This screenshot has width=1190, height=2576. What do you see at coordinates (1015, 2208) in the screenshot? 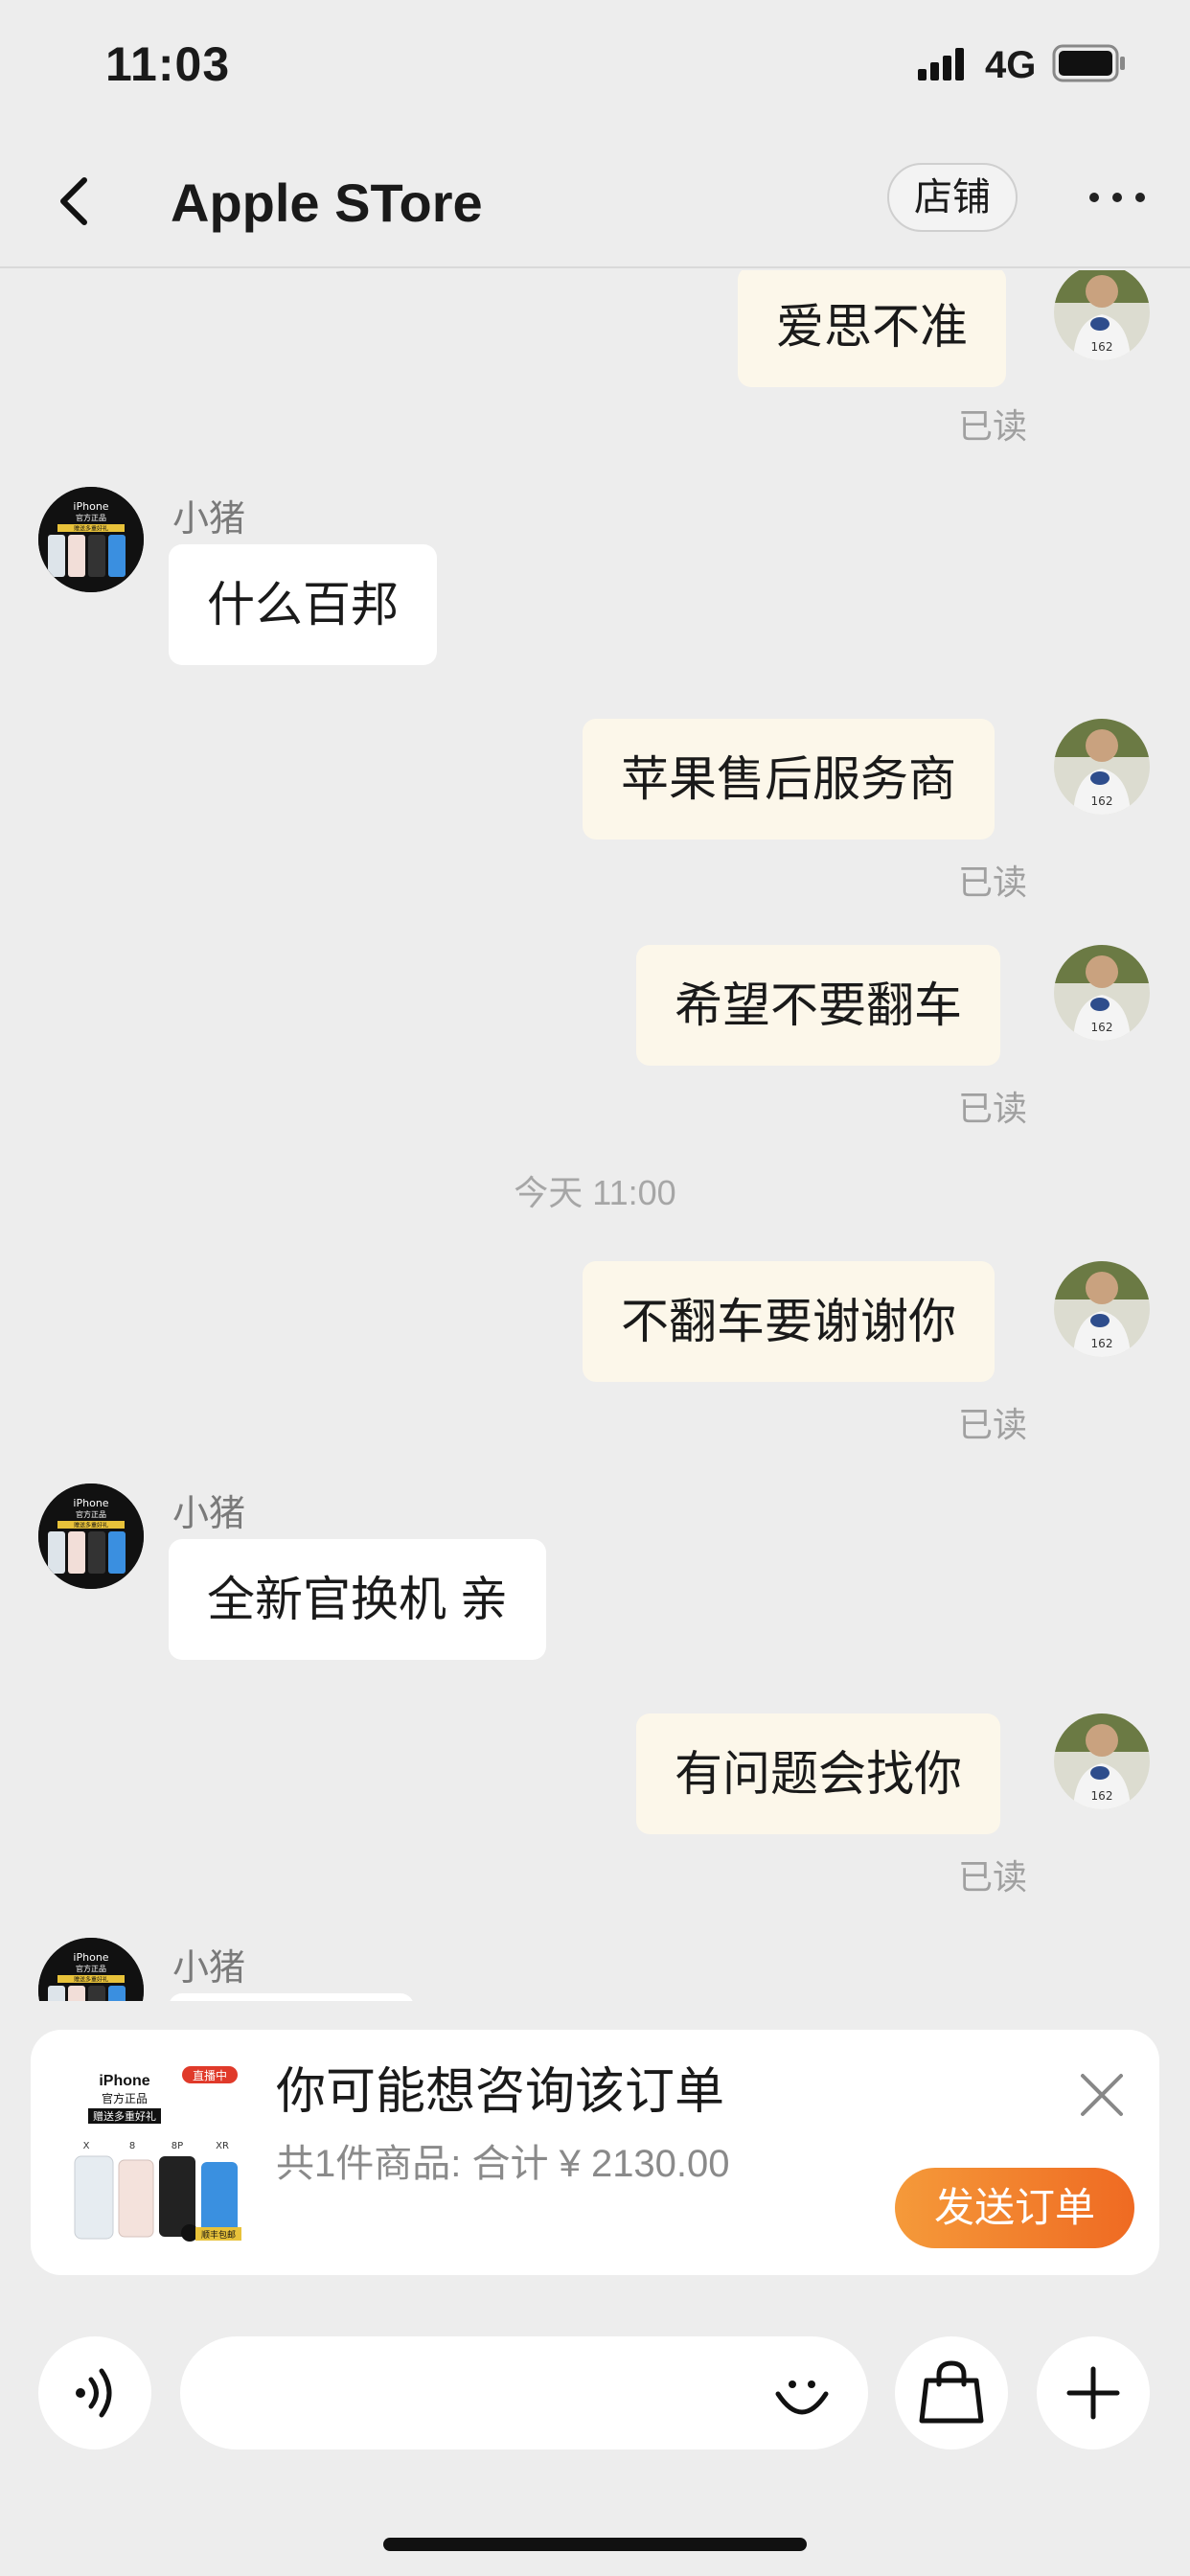
I see `send-order-button: 发送订单` at bounding box center [1015, 2208].